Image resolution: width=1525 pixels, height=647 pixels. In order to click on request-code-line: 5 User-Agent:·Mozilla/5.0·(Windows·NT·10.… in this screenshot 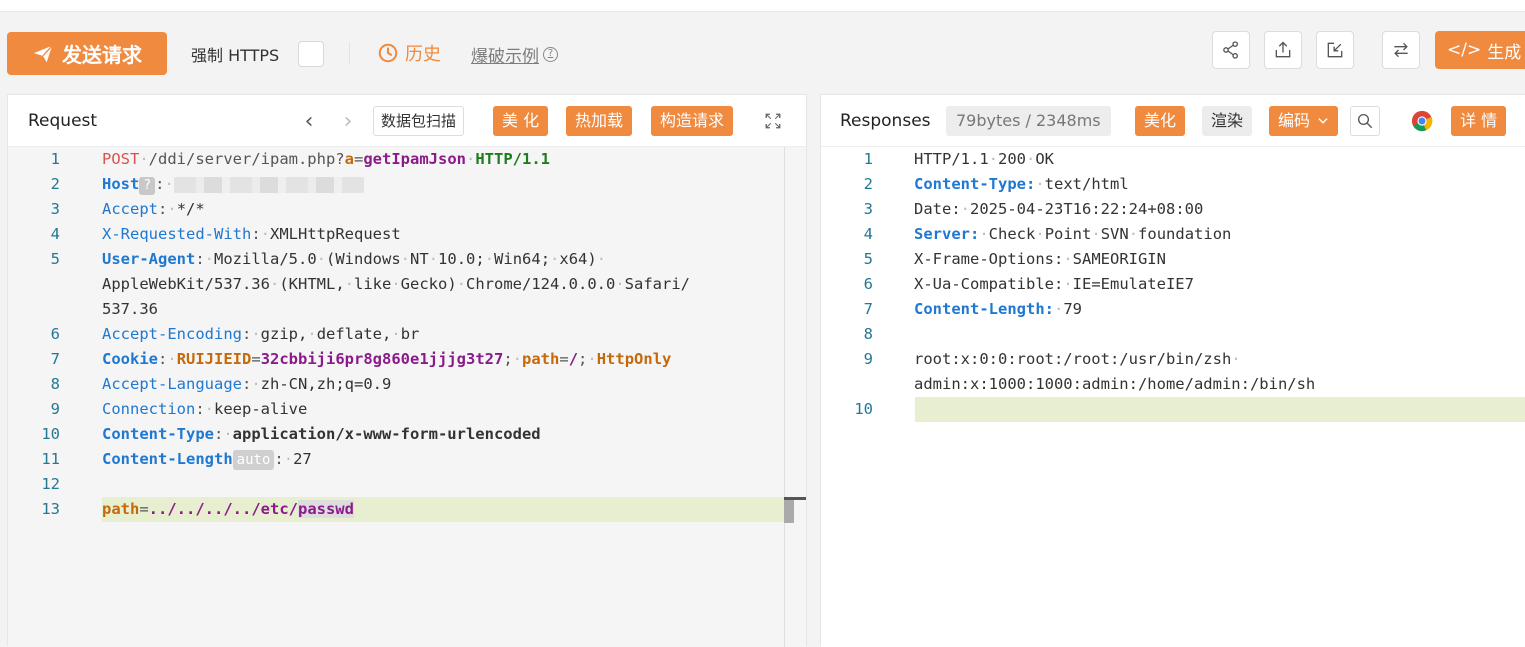, I will do `click(394, 259)`.